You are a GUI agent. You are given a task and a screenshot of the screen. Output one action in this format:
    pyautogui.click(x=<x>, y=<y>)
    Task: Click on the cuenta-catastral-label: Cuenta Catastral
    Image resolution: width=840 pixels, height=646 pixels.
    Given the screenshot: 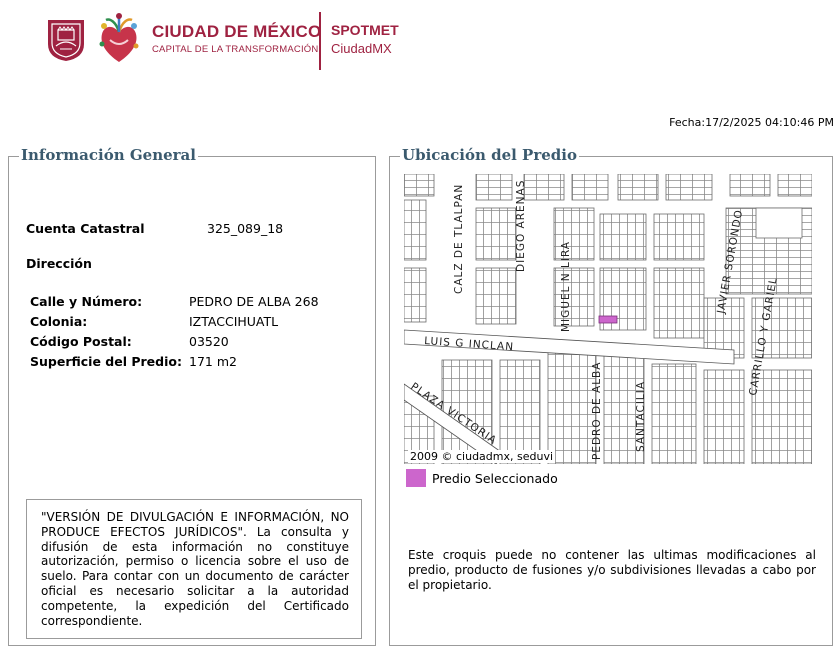 What is the action you would take?
    pyautogui.click(x=85, y=228)
    